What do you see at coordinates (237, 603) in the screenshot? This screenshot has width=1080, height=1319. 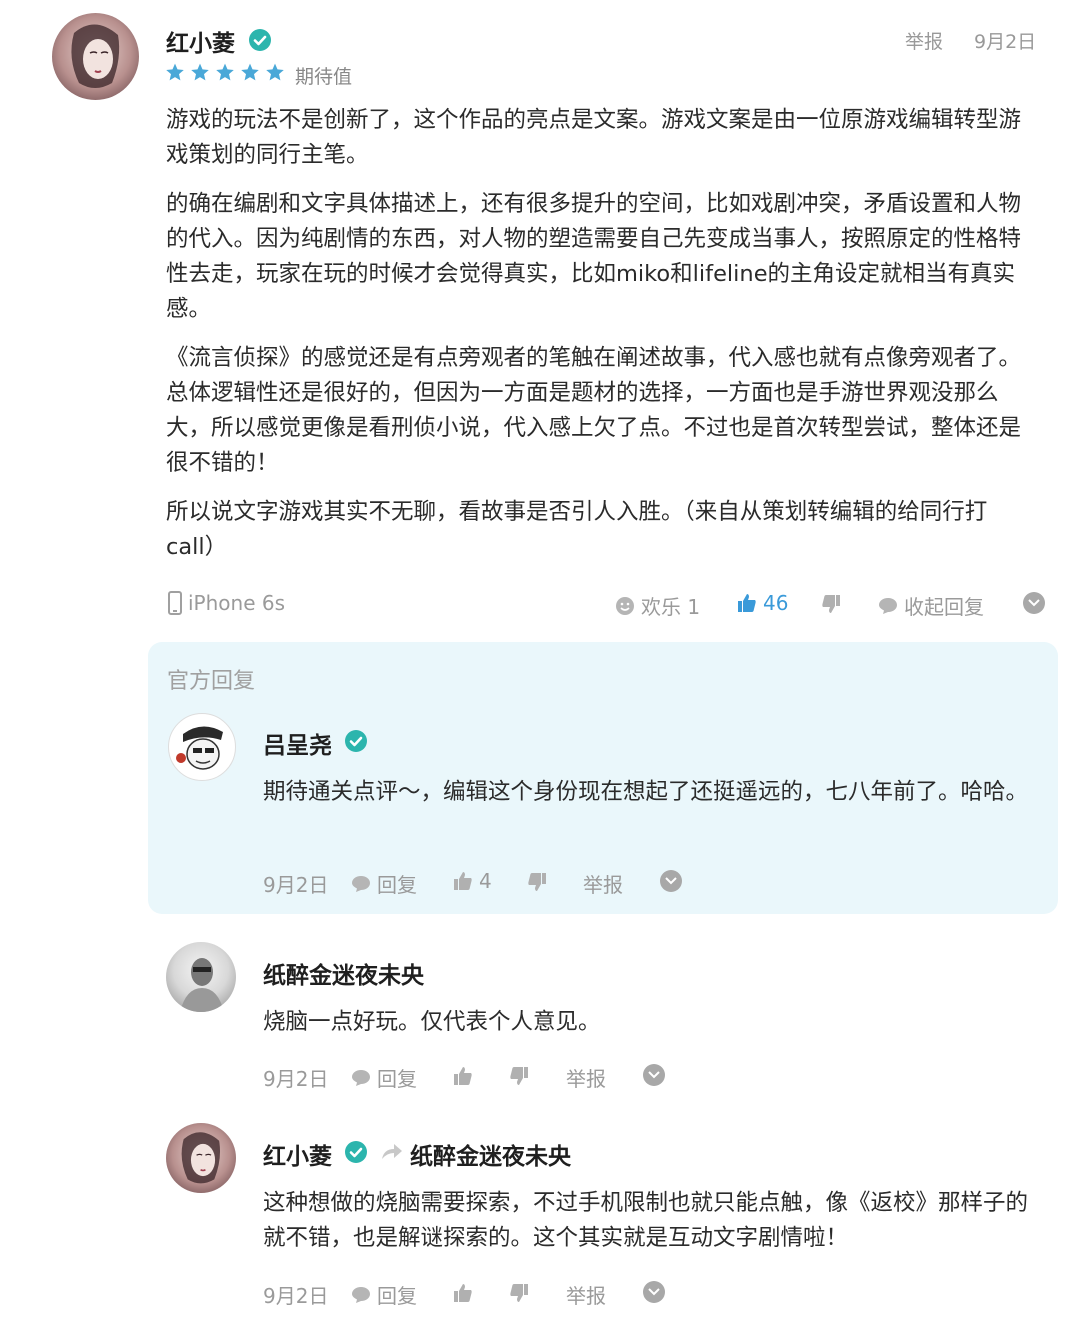 I see `device-label: iPhone 6s` at bounding box center [237, 603].